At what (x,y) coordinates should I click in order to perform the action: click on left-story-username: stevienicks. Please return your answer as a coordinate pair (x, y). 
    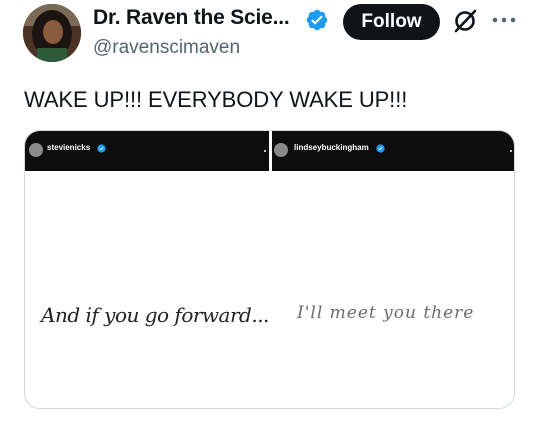
    Looking at the image, I should click on (69, 147).